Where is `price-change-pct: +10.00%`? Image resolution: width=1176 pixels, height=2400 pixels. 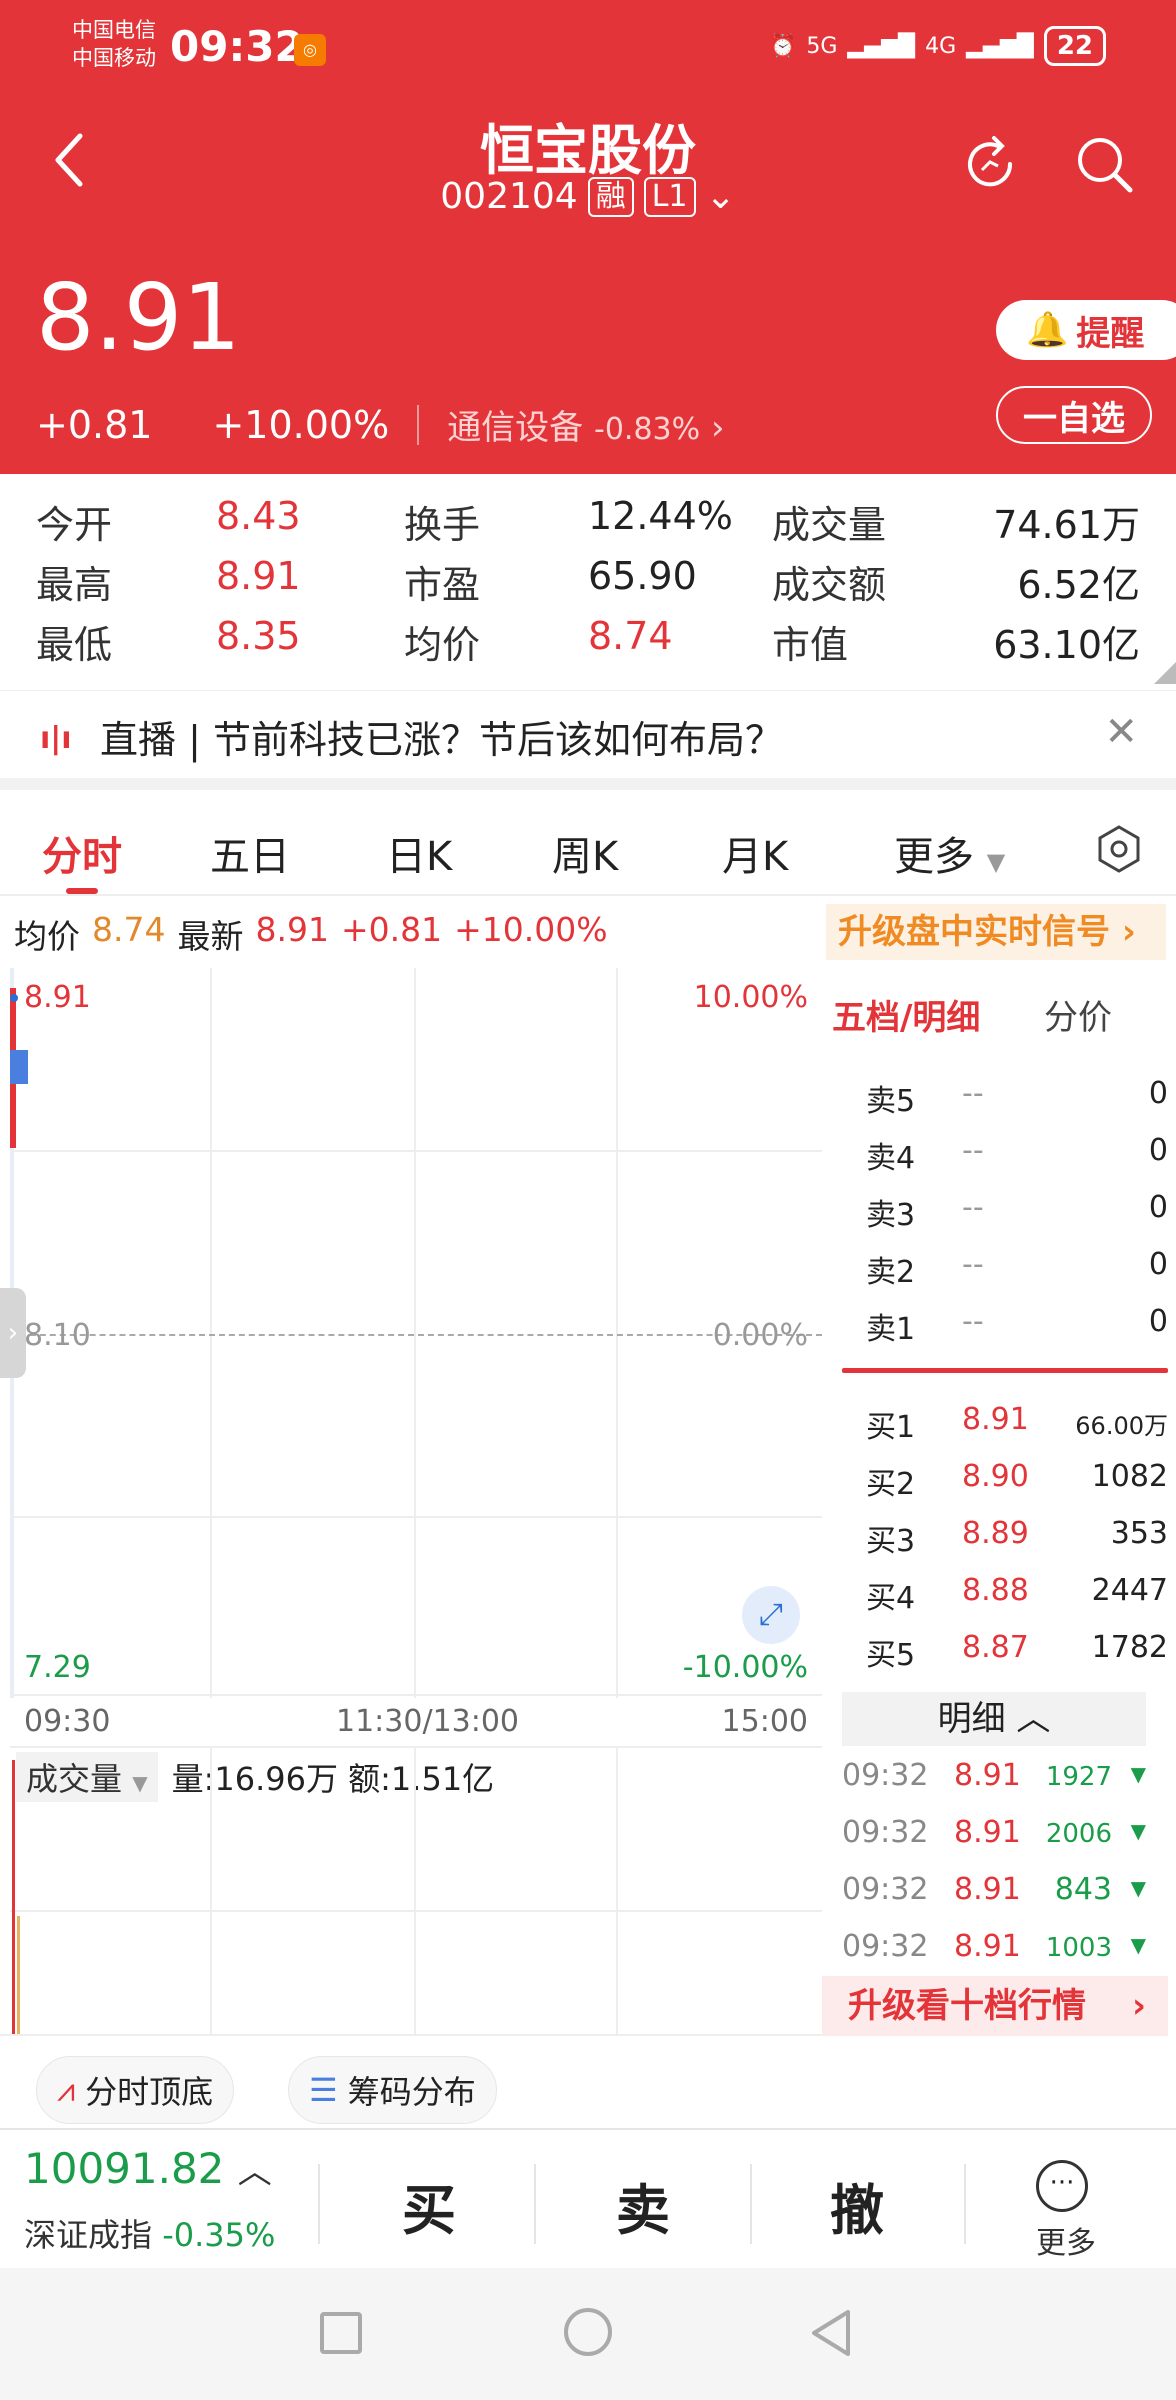
price-change-pct: +10.00% is located at coordinates (301, 424).